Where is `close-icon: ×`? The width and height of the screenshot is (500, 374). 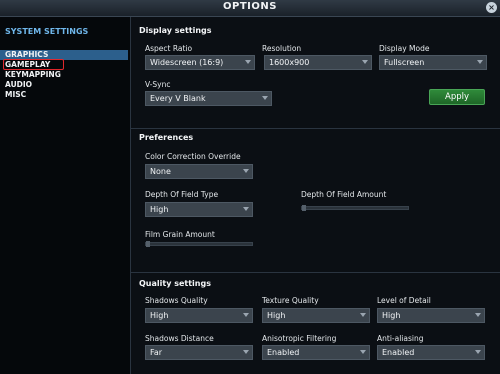
close-icon: × is located at coordinates (491, 7).